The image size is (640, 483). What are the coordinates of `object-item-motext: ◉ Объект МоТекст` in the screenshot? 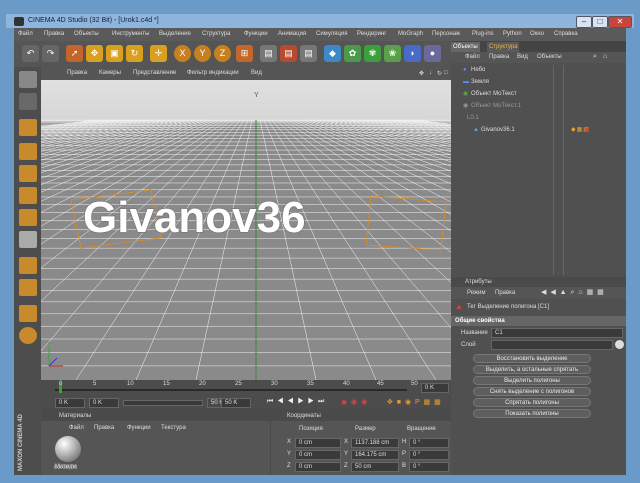 It's located at (538, 94).